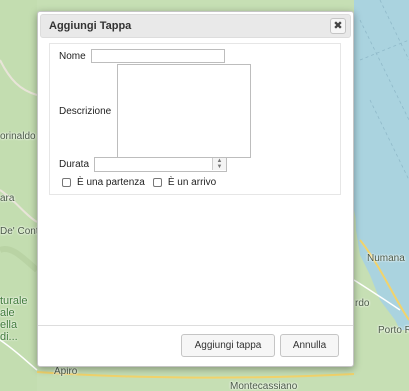  Describe the element at coordinates (158, 56) in the screenshot. I see `name-input` at that location.